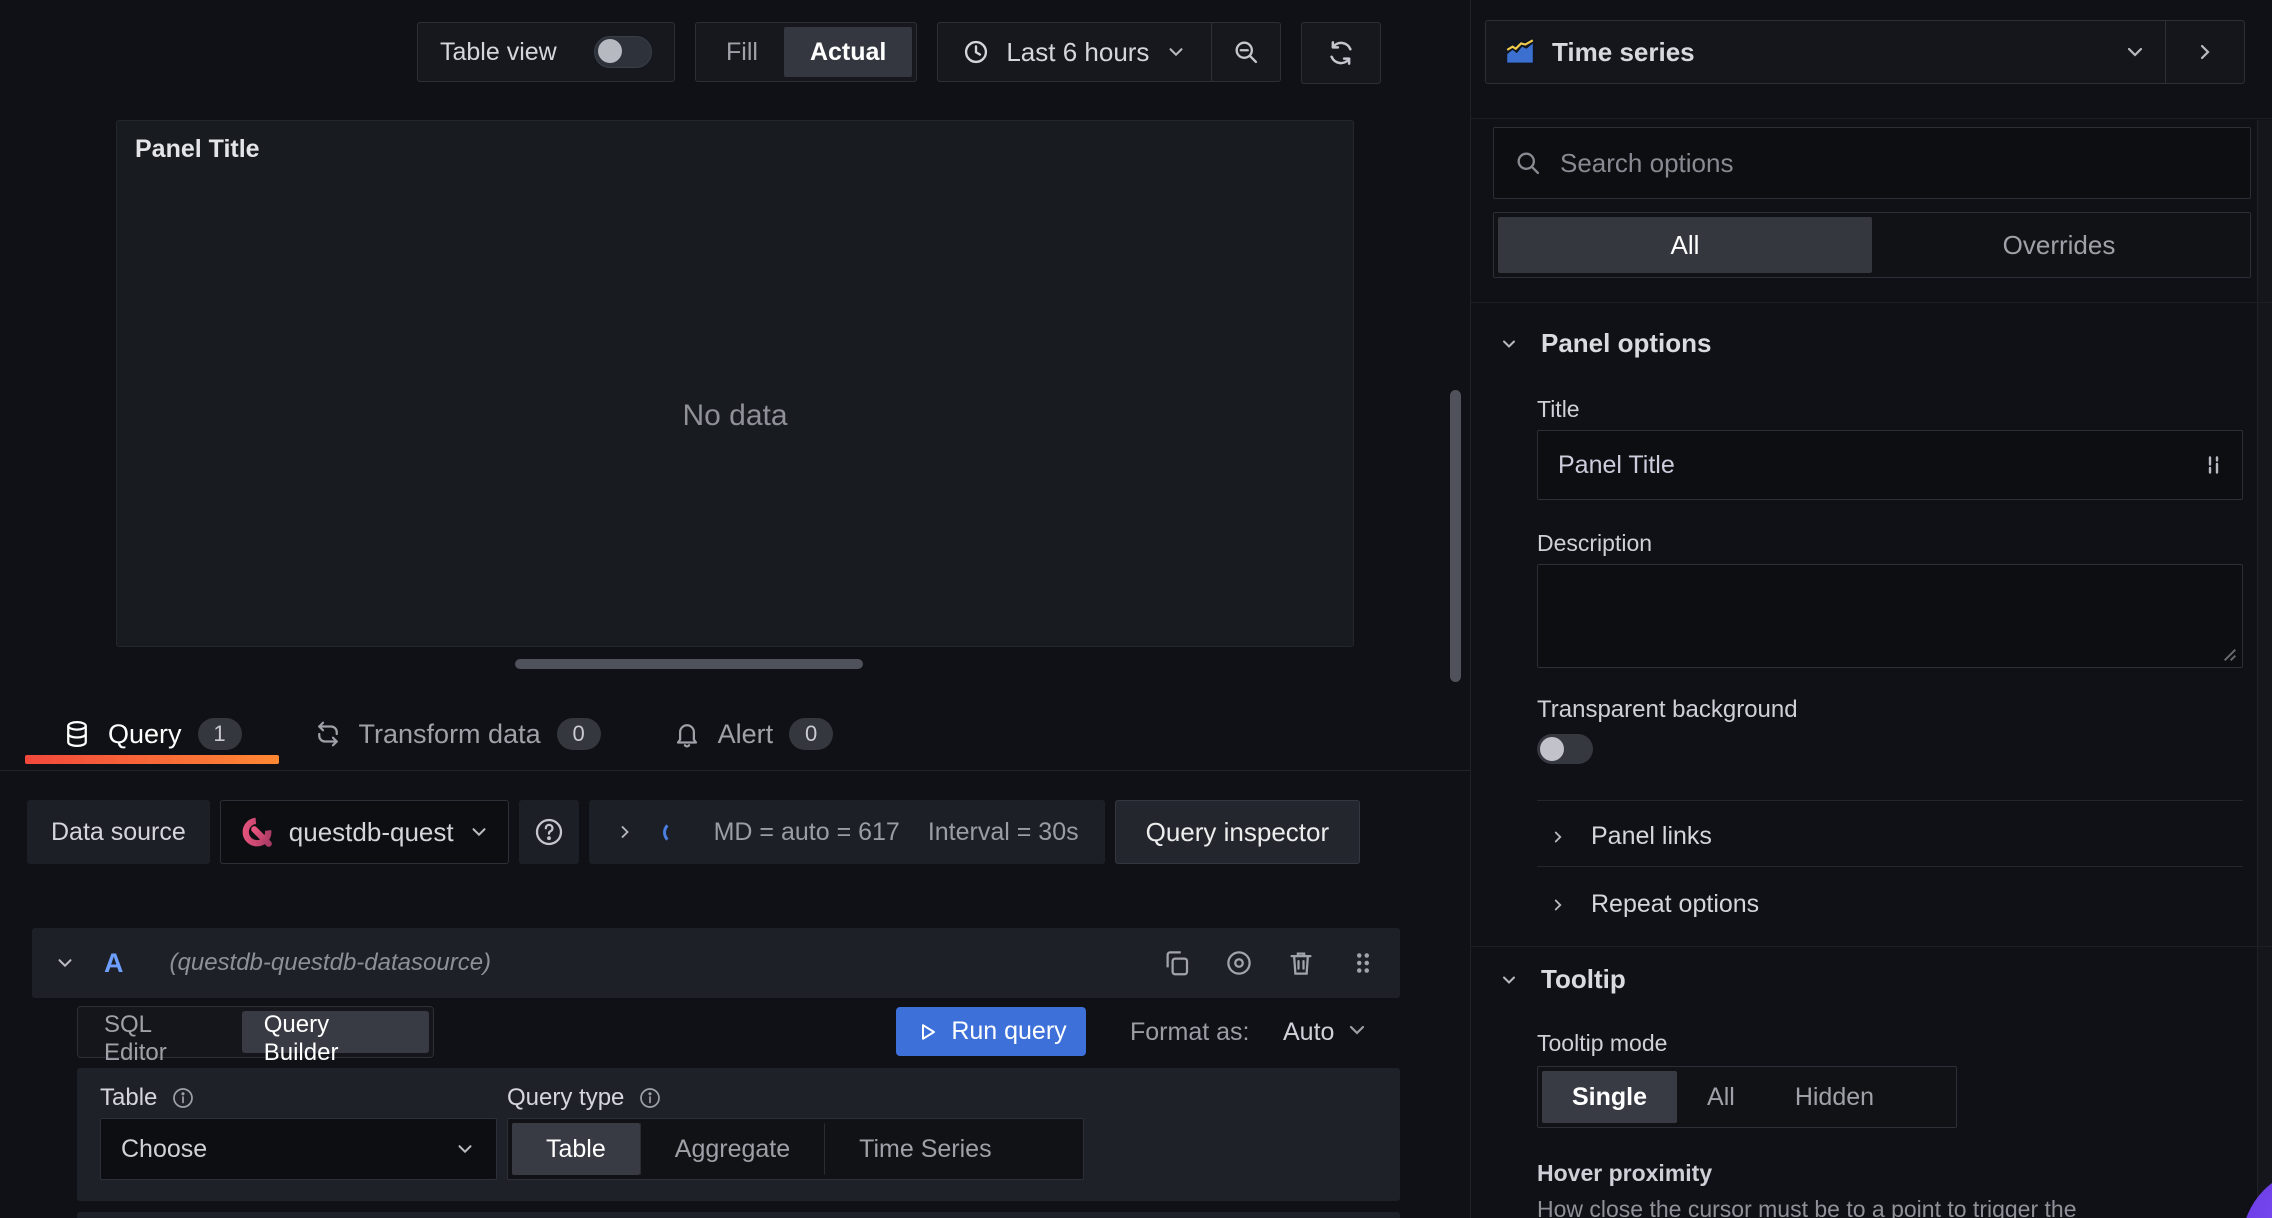 The height and width of the screenshot is (1218, 2272). What do you see at coordinates (298, 1149) in the screenshot?
I see `table-select: Choose` at bounding box center [298, 1149].